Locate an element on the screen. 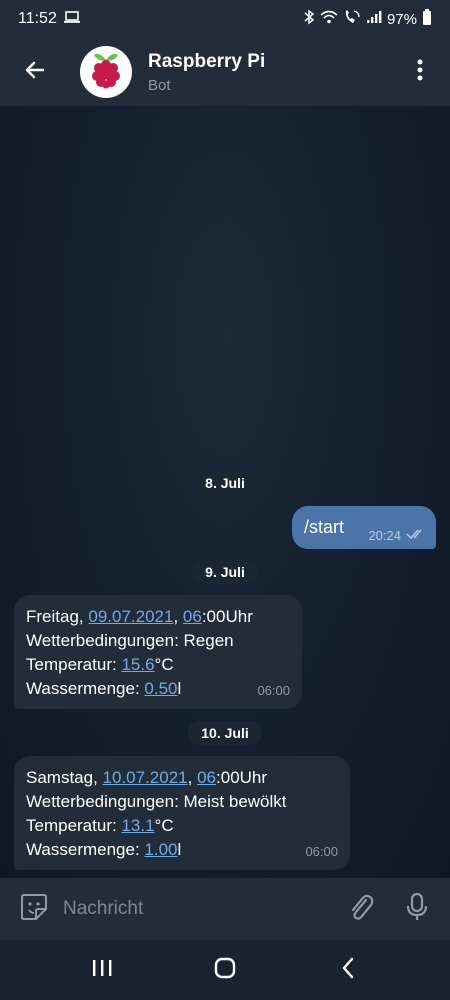 This screenshot has height=1000, width=450. date-separator: 9. Juli is located at coordinates (225, 572).